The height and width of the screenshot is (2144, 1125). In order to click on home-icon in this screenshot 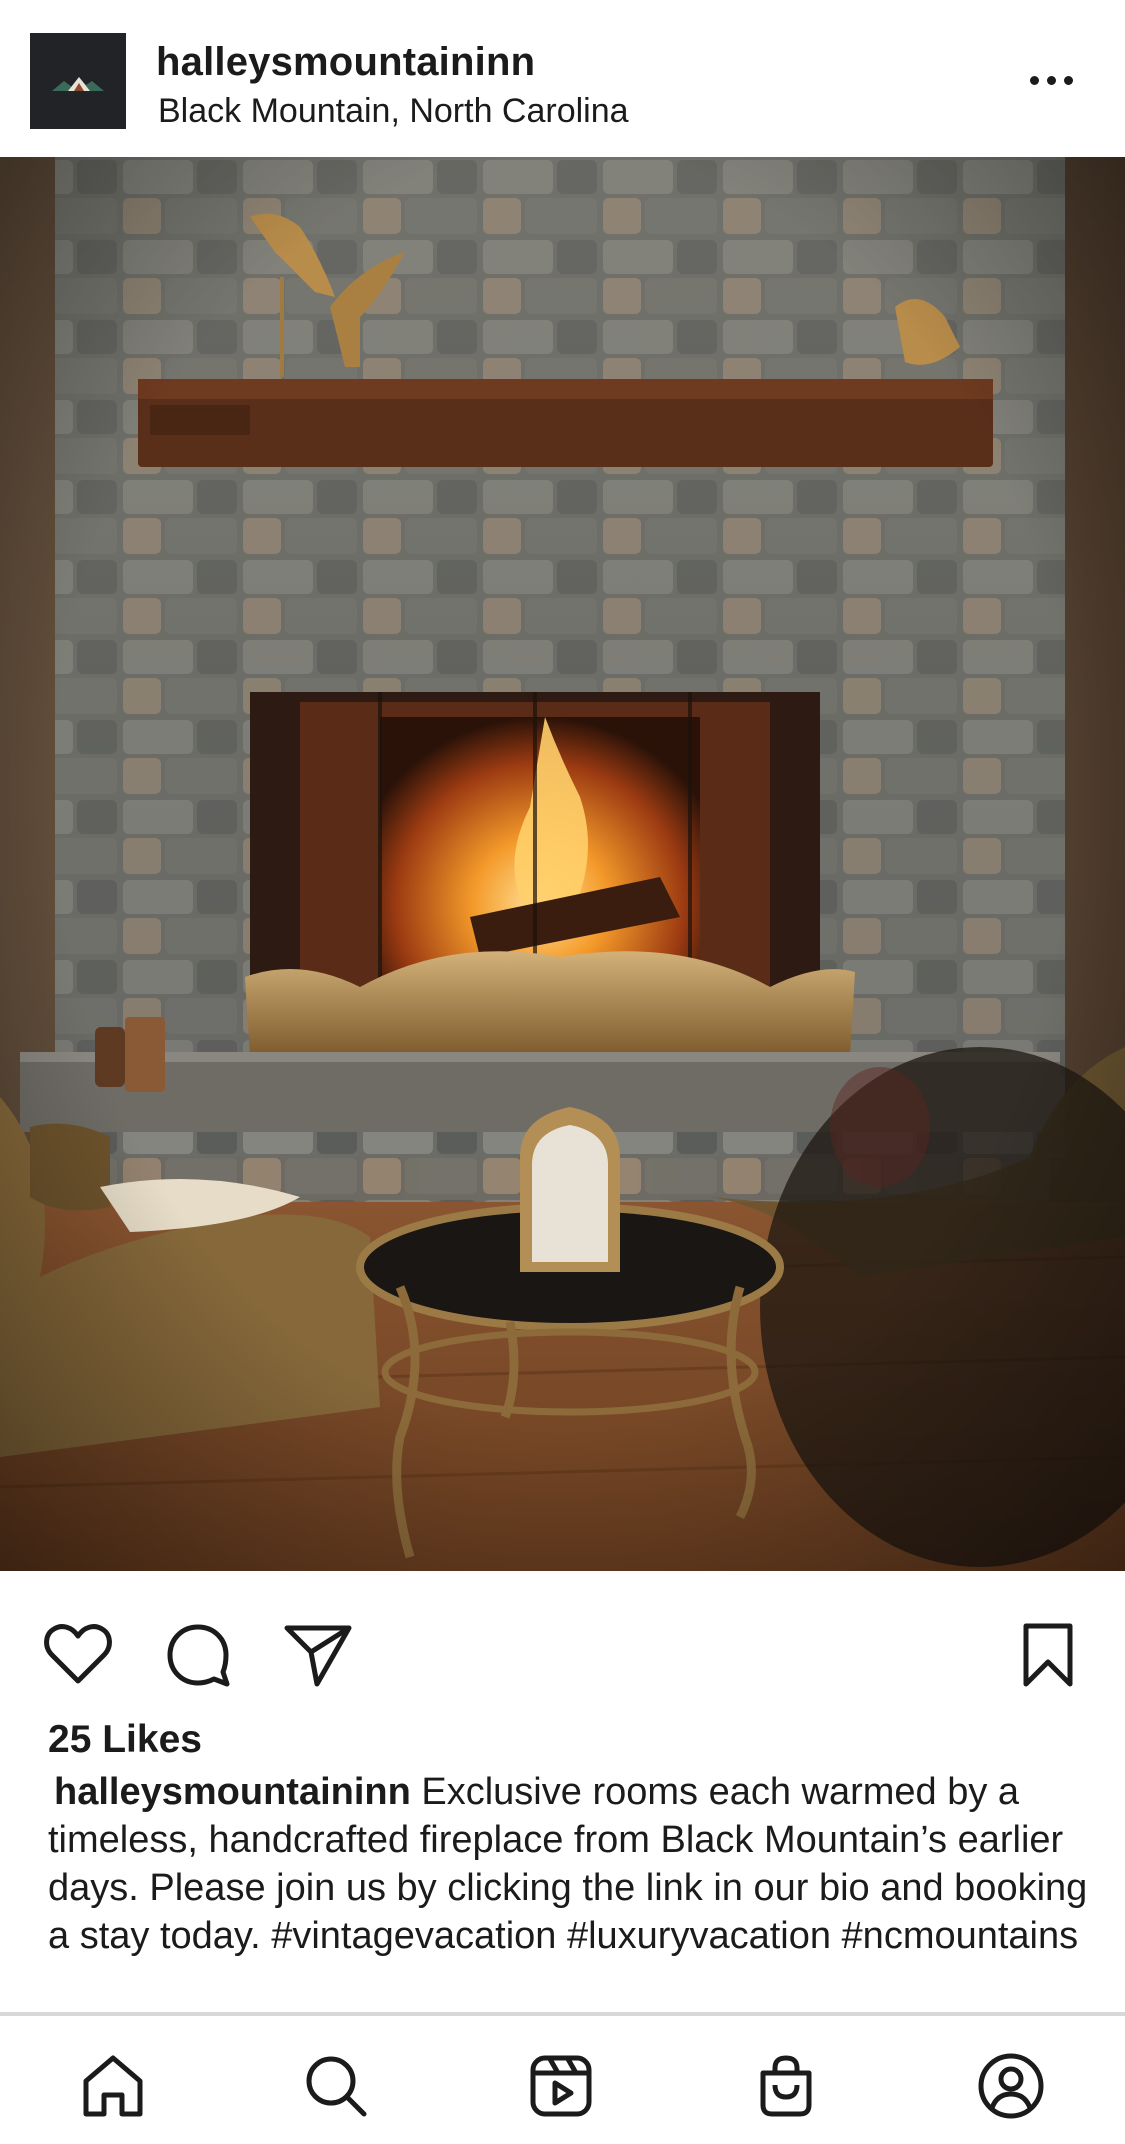, I will do `click(113, 2086)`.